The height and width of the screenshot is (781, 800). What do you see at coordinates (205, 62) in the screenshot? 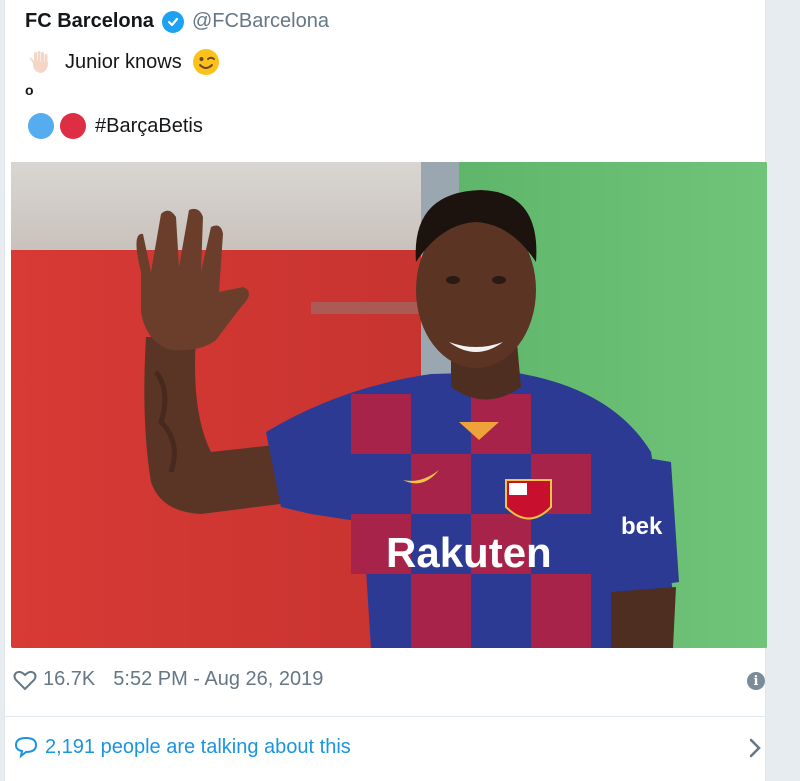
I see `winking-face-icon` at bounding box center [205, 62].